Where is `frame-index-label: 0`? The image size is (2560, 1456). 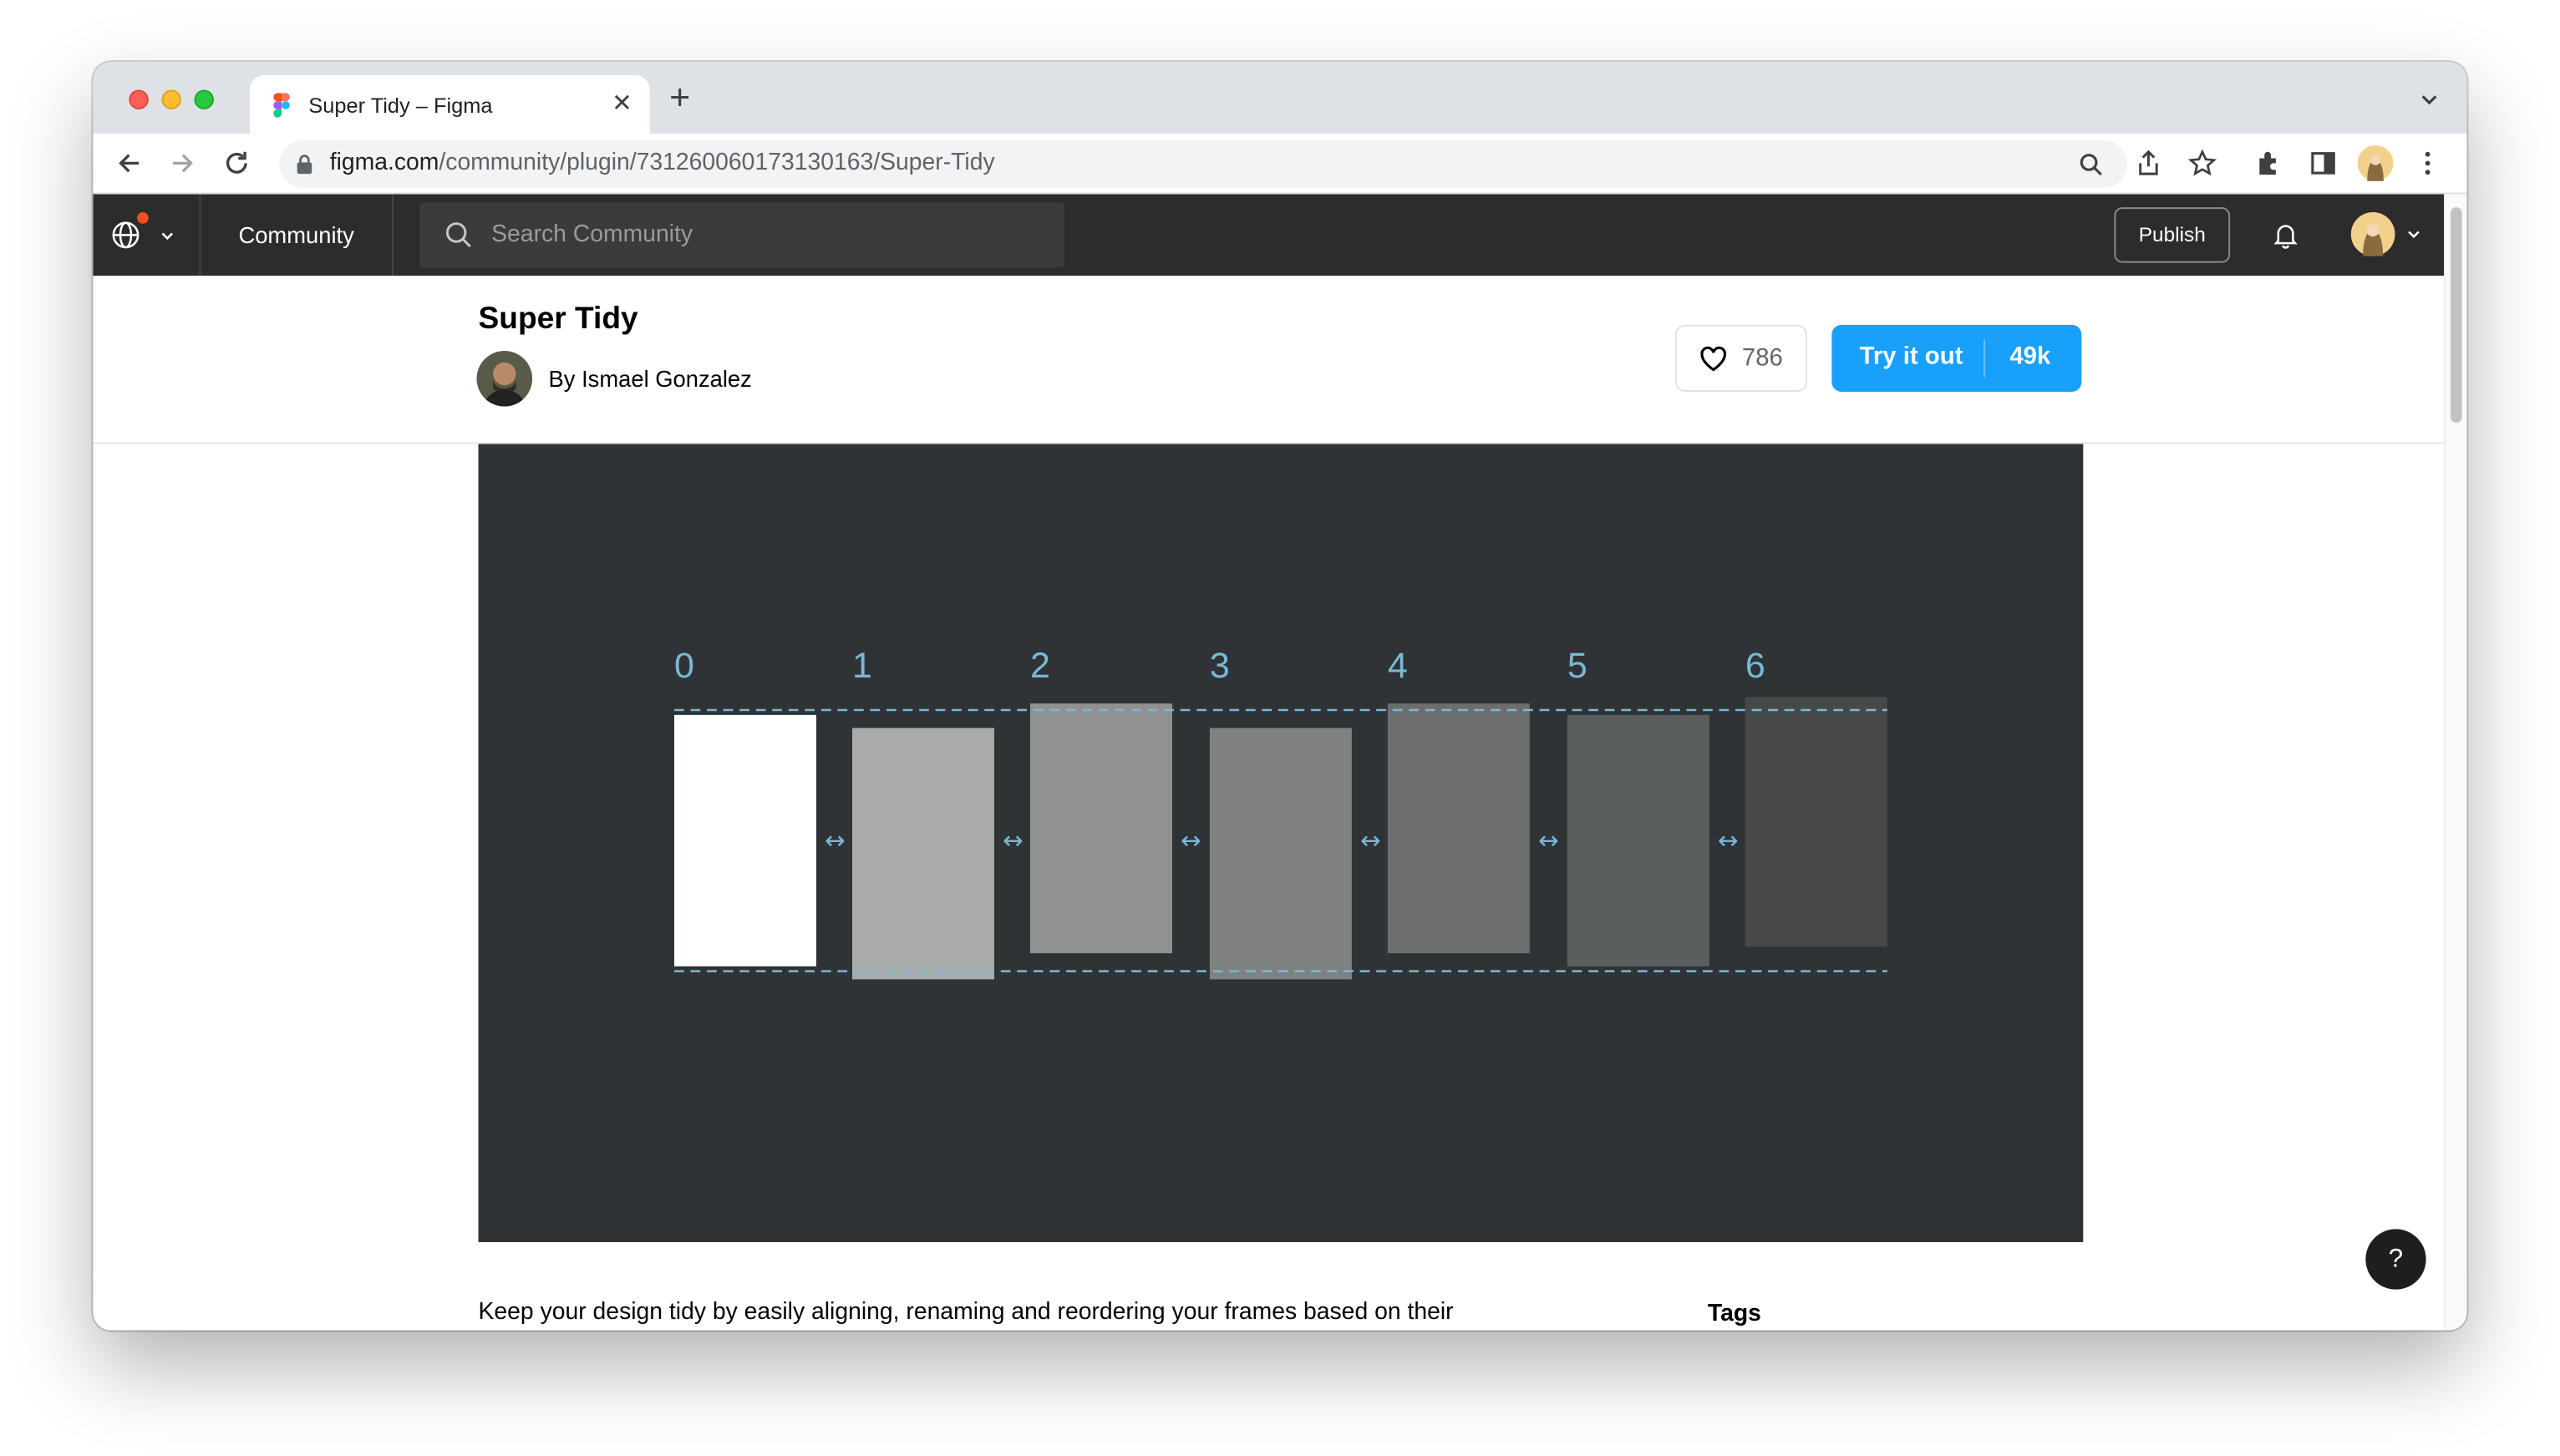 frame-index-label: 0 is located at coordinates (684, 666).